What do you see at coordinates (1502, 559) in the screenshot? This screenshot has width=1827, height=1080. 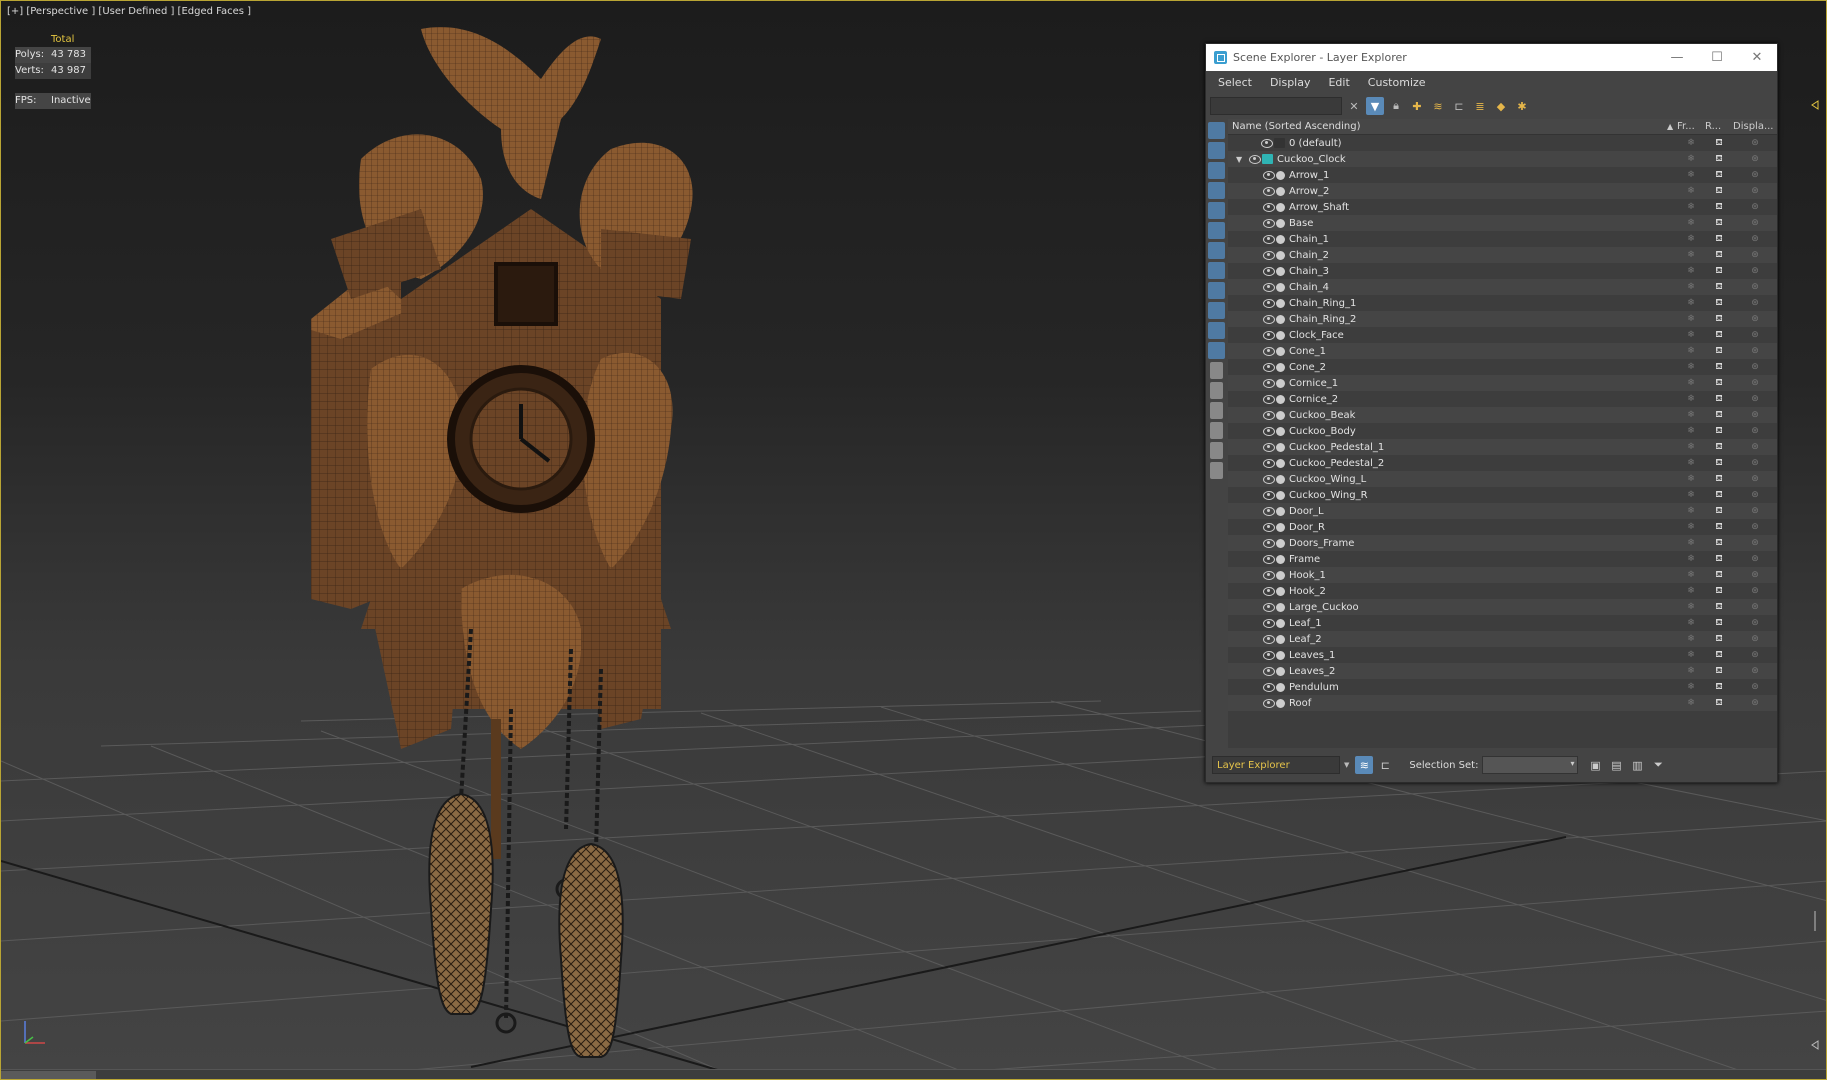 I see `object-row: Frame ❄ ⛾ ⊛` at bounding box center [1502, 559].